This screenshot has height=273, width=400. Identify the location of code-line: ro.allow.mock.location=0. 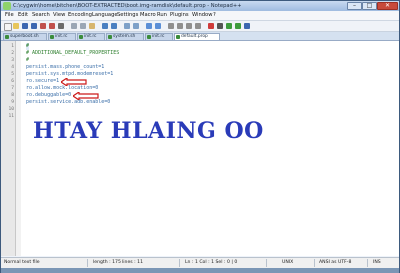
(62, 88).